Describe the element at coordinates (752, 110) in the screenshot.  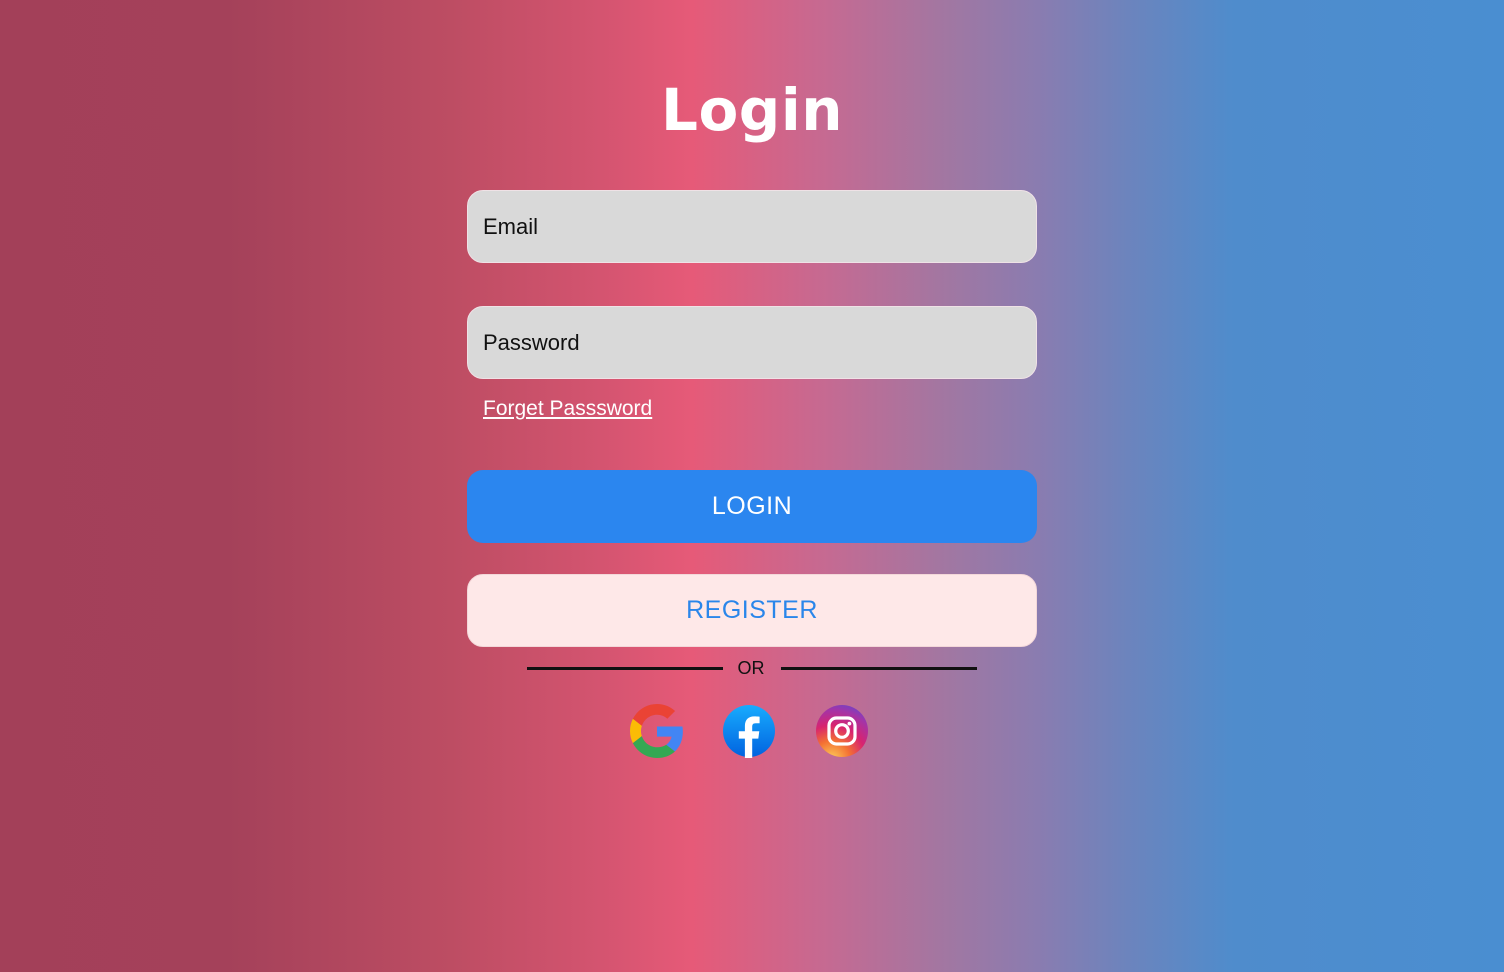
I see `page-title: Login` at that location.